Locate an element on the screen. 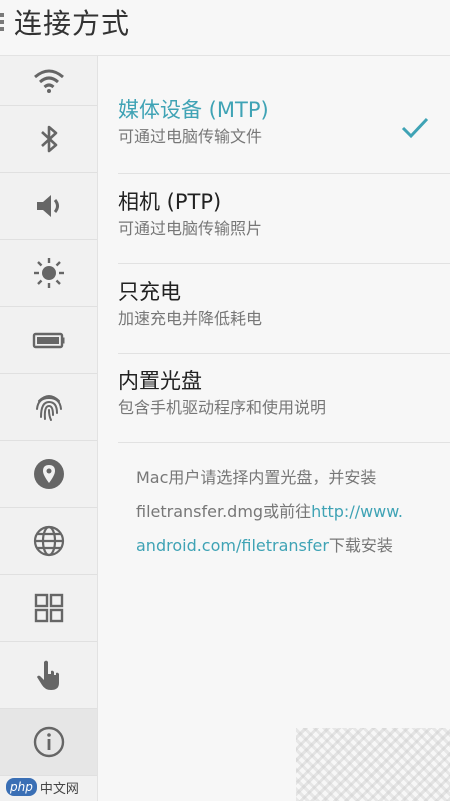 This screenshot has height=801, width=450. option-mtp: 媒体设备 (MTP) 可通过电脑传输文件 is located at coordinates (284, 135).